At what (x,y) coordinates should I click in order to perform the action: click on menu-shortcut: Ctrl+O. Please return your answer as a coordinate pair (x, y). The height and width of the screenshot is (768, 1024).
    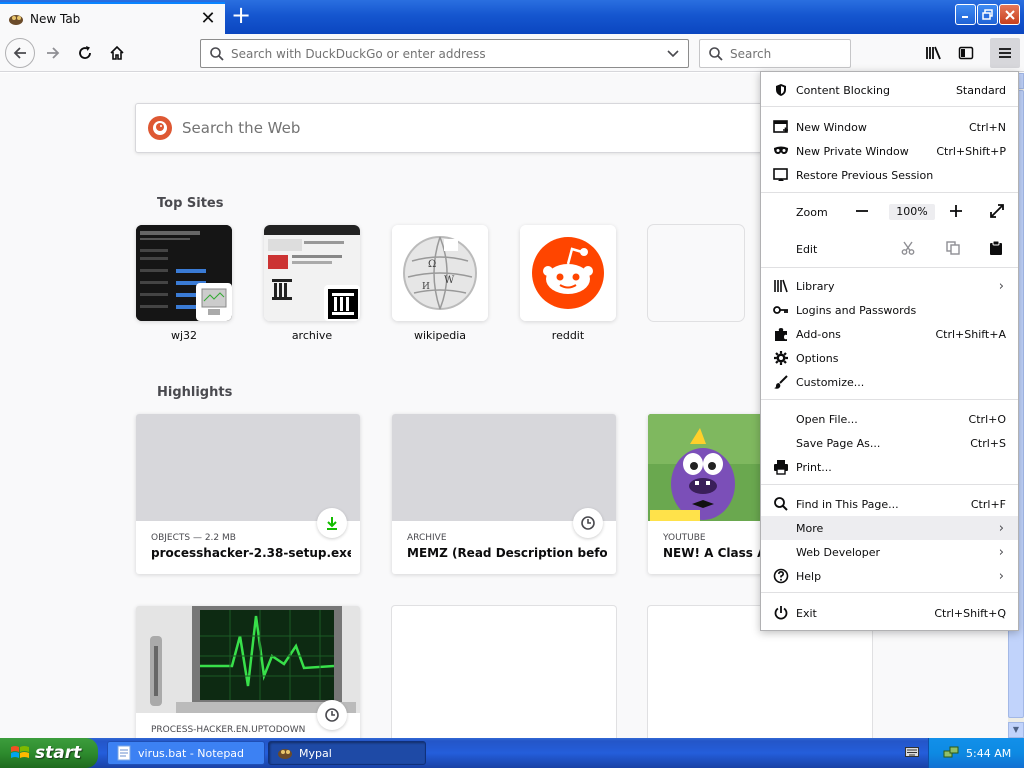
    Looking at the image, I should click on (987, 419).